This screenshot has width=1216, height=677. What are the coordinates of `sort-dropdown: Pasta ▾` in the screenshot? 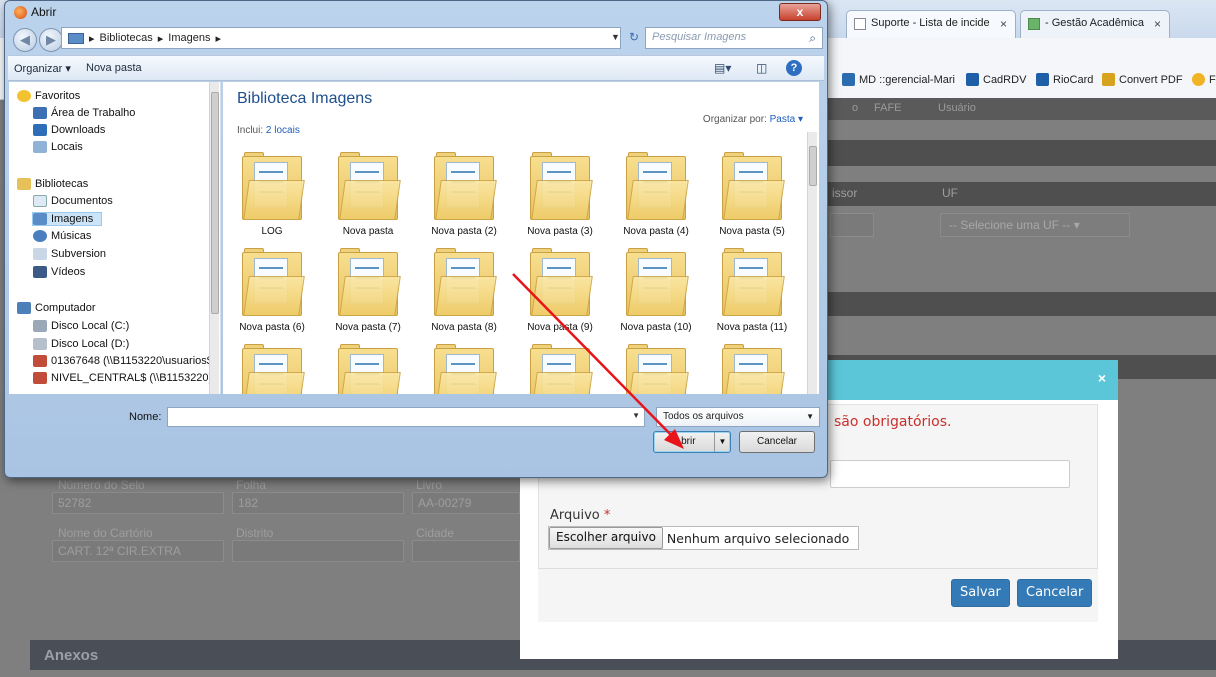 It's located at (786, 119).